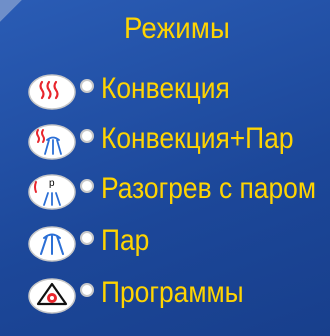 This screenshot has height=336, width=330. What do you see at coordinates (52, 183) in the screenshot?
I see `svg-text: p` at bounding box center [52, 183].